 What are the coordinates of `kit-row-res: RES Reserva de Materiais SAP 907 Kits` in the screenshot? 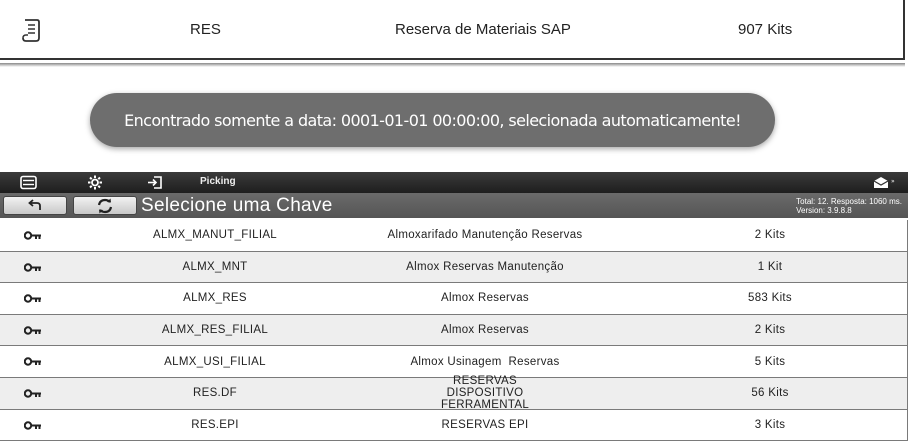 It's located at (452, 30).